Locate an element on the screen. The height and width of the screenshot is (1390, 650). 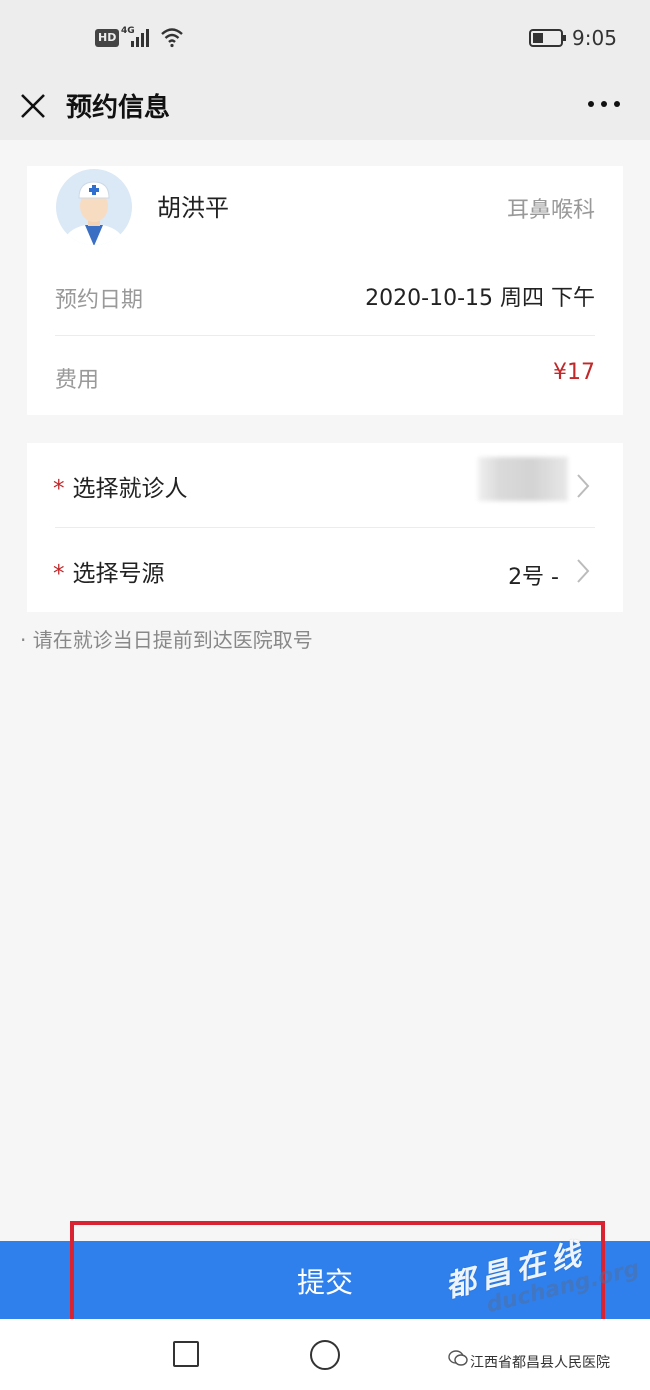
patient-name-redacted is located at coordinates (523, 479).